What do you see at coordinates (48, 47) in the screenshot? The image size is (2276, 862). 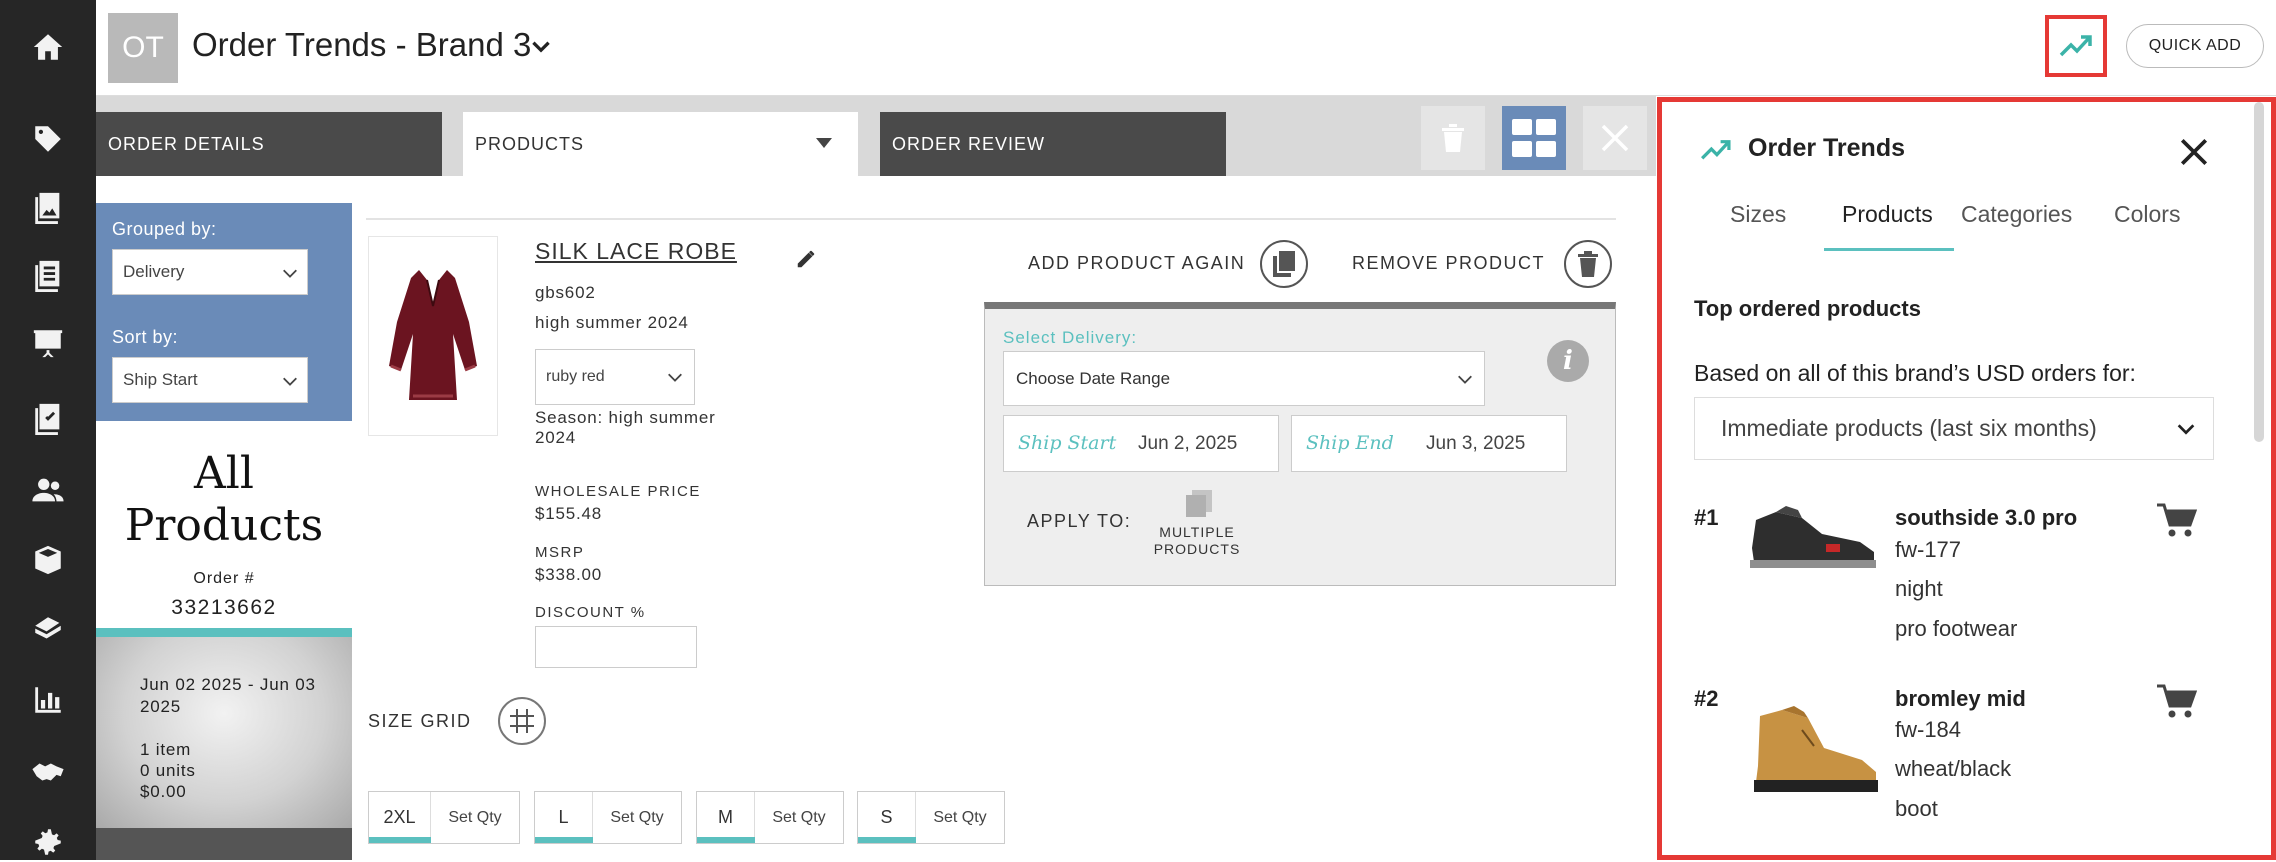 I see `home-icon` at bounding box center [48, 47].